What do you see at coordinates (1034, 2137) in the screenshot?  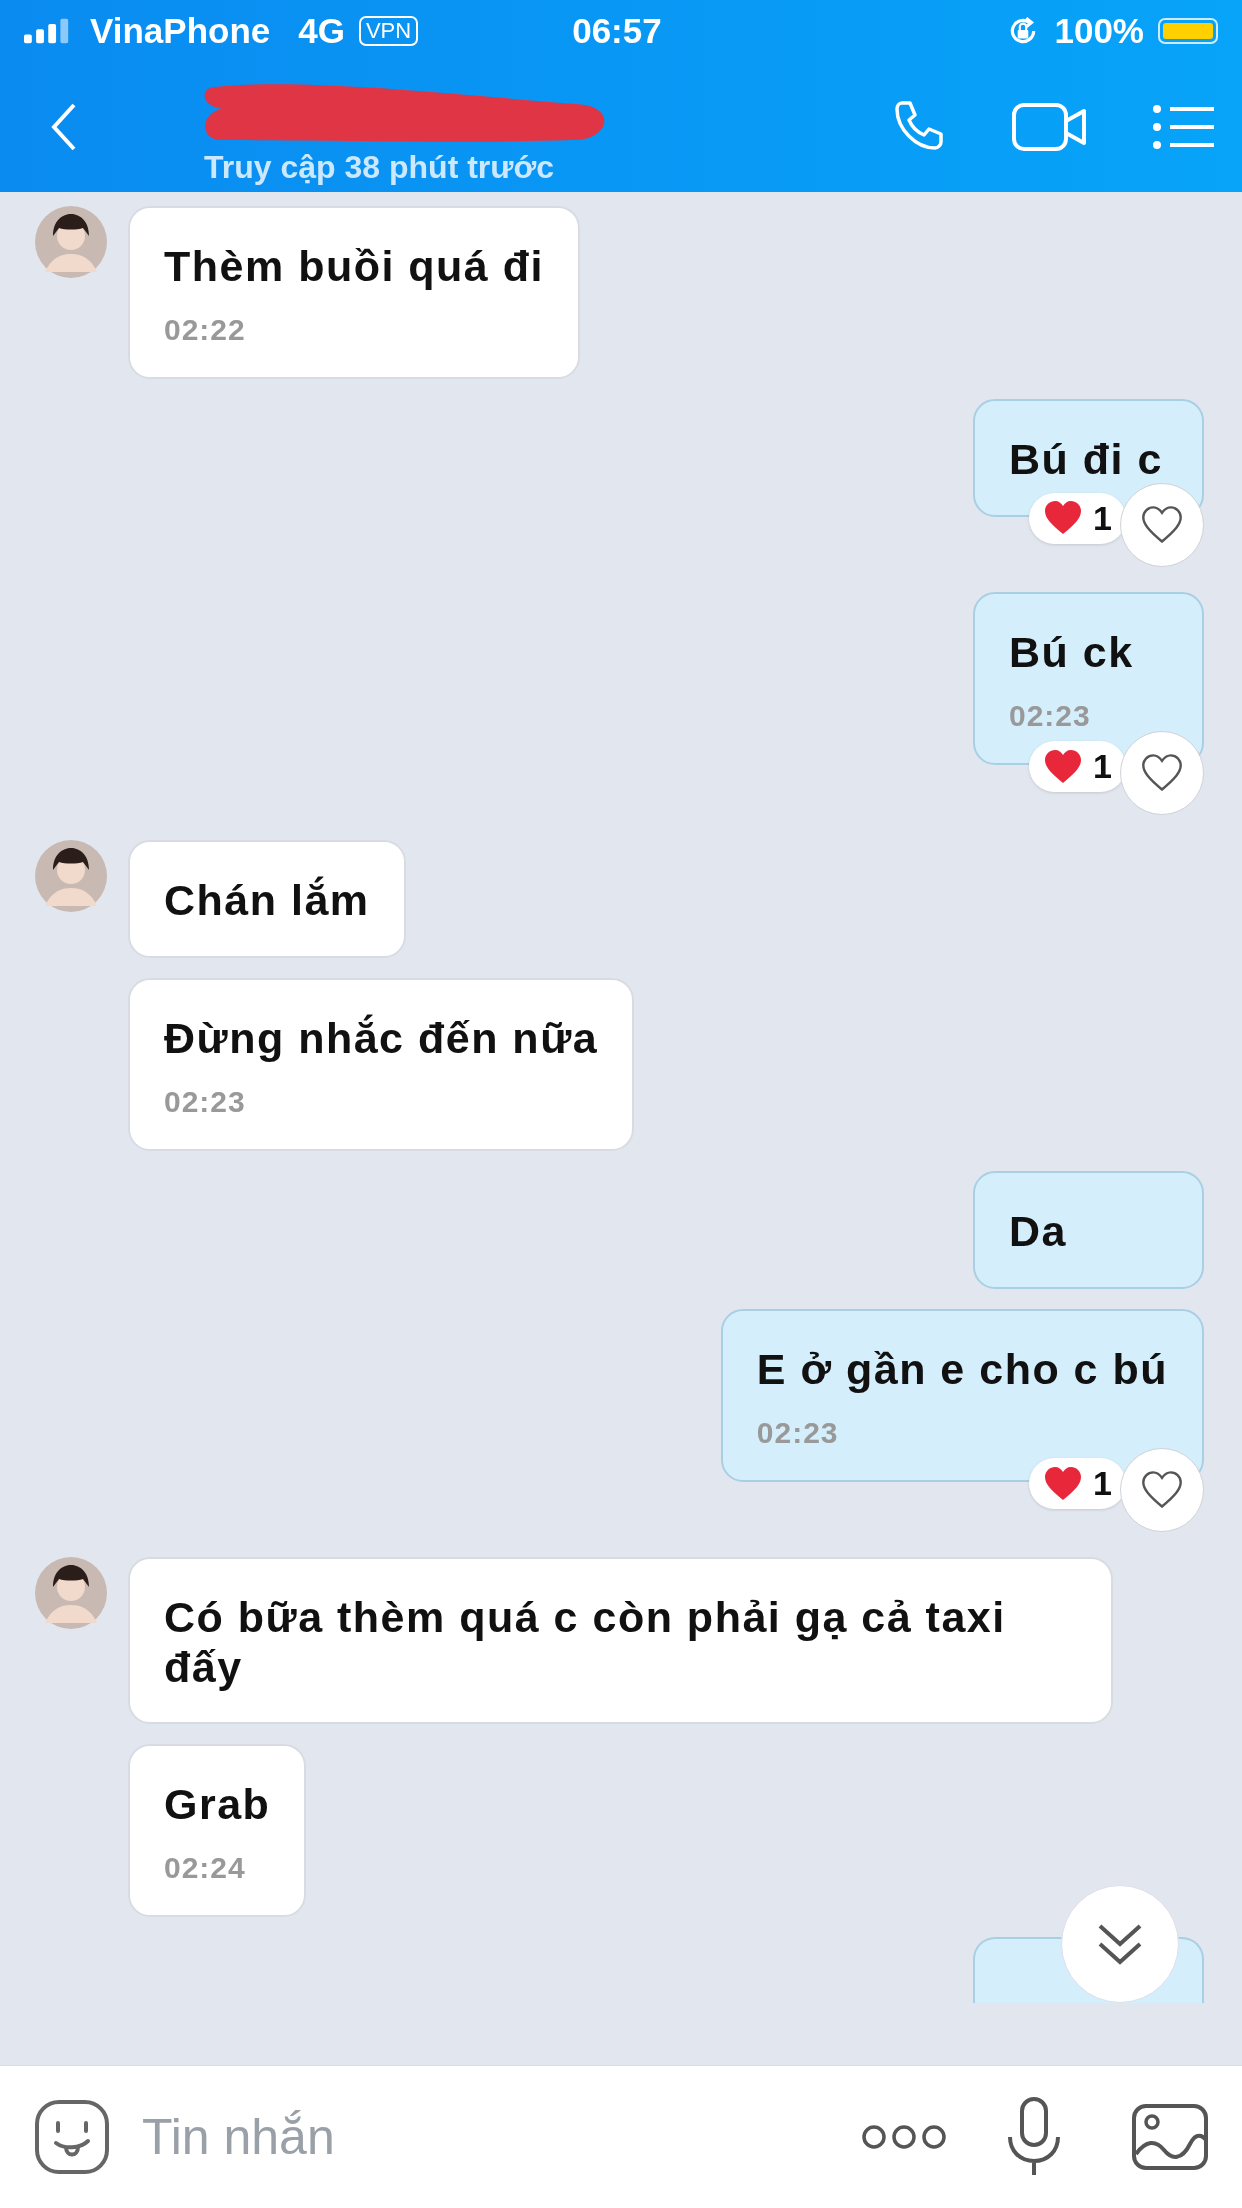 I see `microphone-icon` at bounding box center [1034, 2137].